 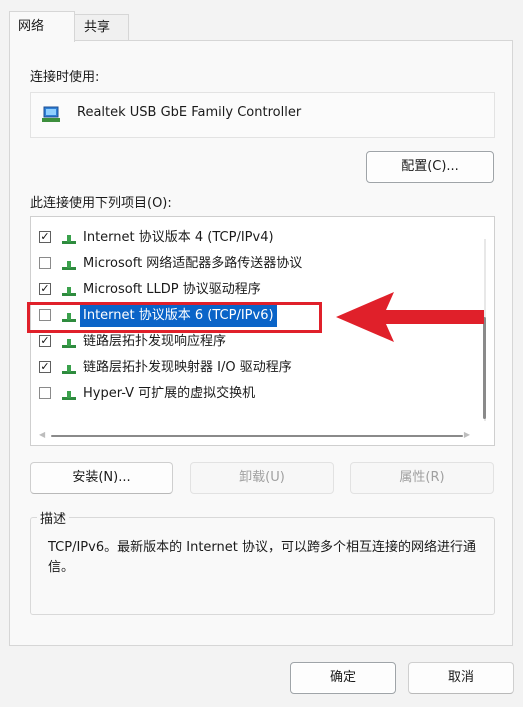 What do you see at coordinates (169, 393) in the screenshot?
I see `list-item-label: Hyper-V 可扩展的虚拟交换机` at bounding box center [169, 393].